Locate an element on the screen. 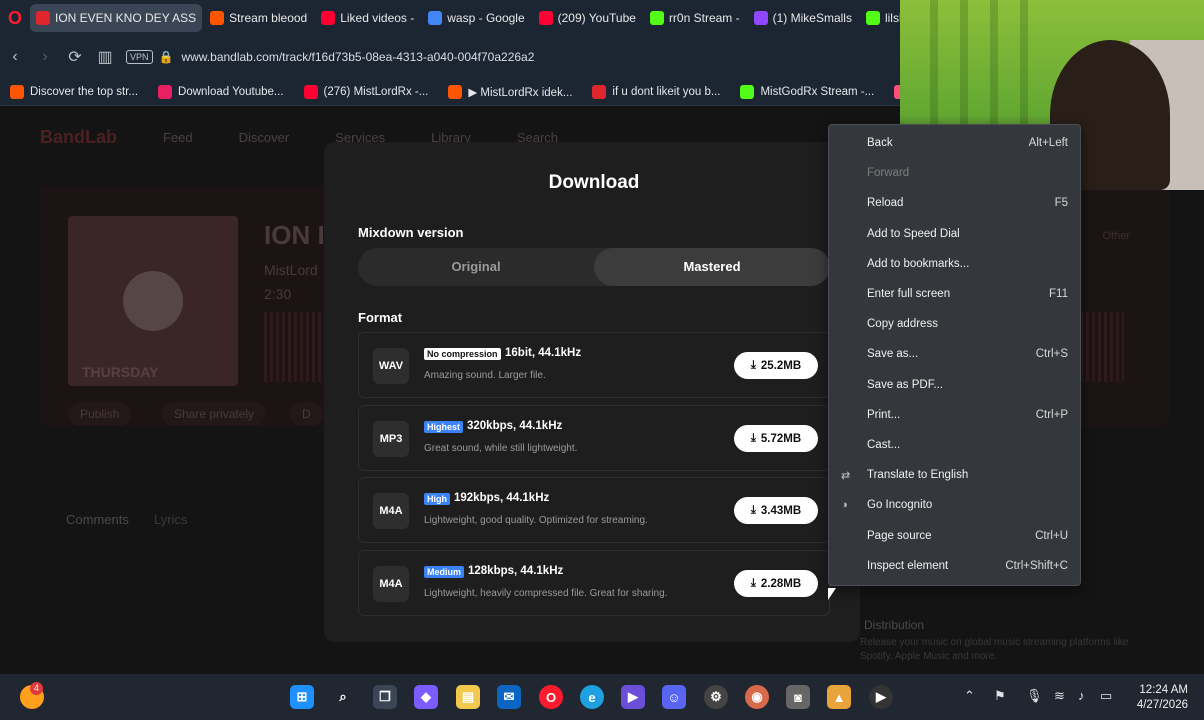 This screenshot has width=1204, height=720. battery-icon: ▭ is located at coordinates (1106, 696).